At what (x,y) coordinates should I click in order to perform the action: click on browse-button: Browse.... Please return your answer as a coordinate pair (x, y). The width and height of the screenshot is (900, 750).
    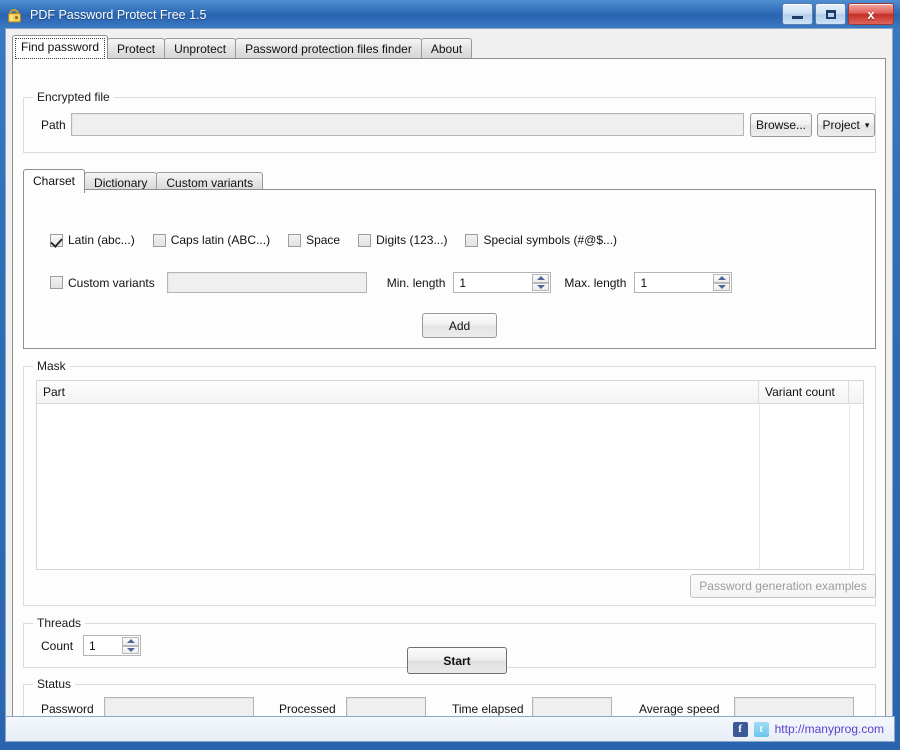
    Looking at the image, I should click on (781, 125).